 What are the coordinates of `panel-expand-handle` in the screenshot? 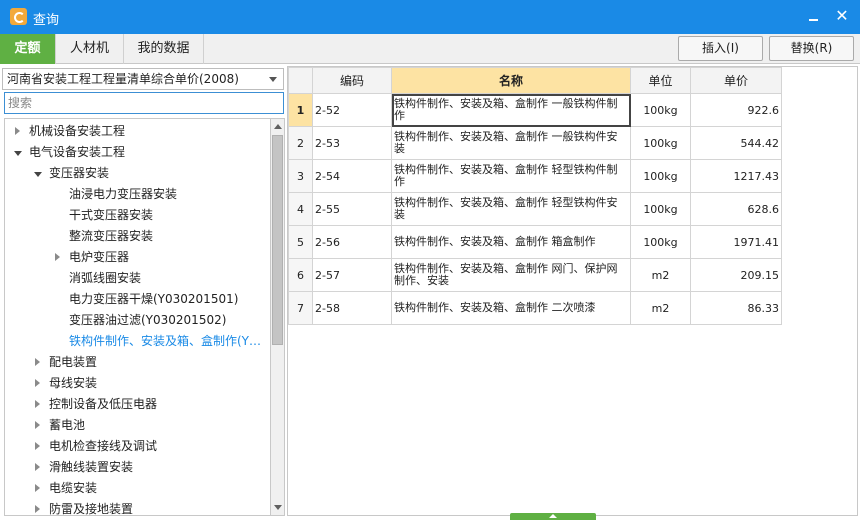 It's located at (553, 516).